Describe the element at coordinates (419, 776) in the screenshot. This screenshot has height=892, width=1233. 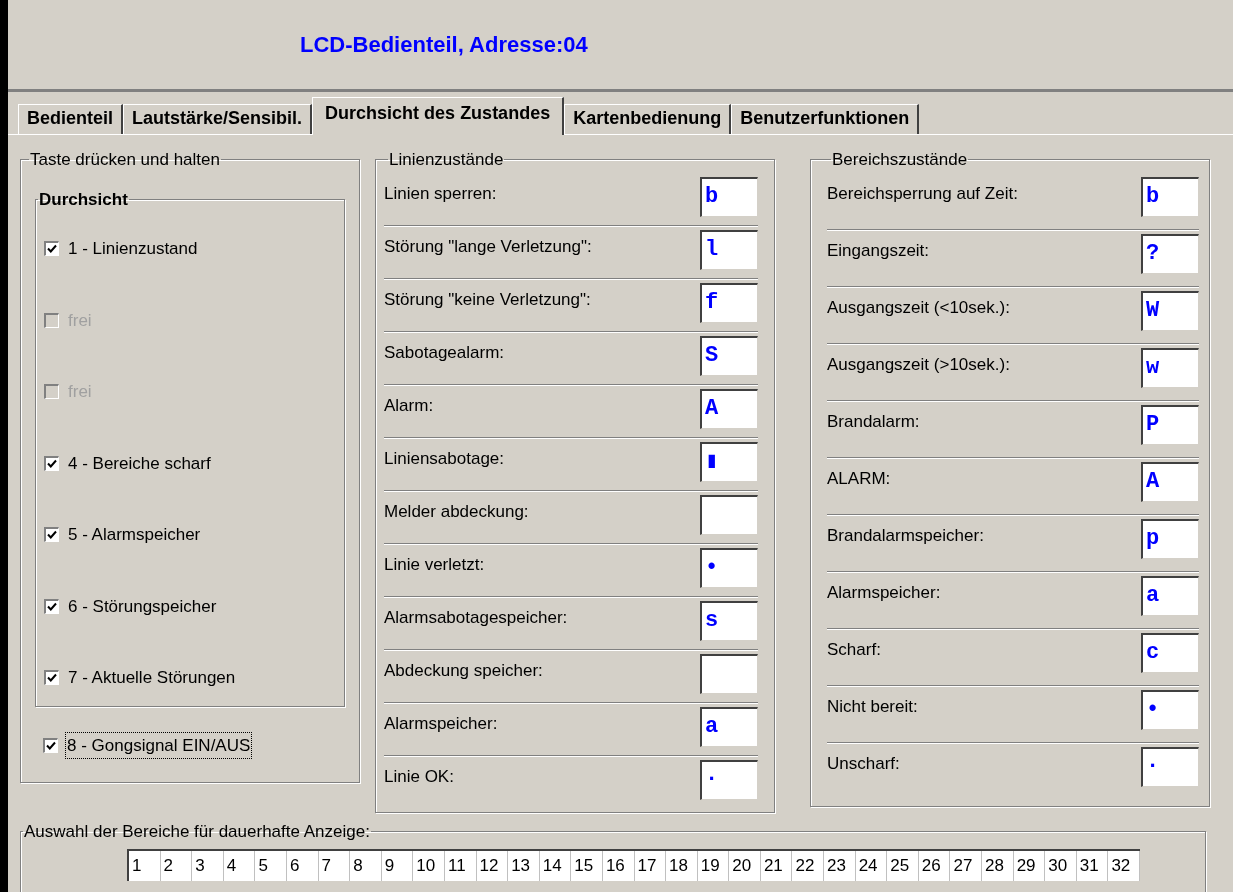
I see `field-label: Linie OK:` at that location.